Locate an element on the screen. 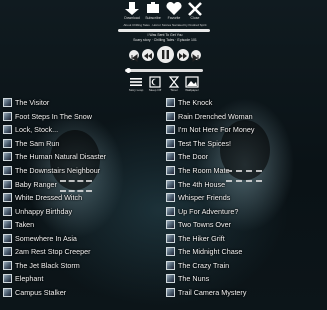  player-controls is located at coordinates (165, 55).